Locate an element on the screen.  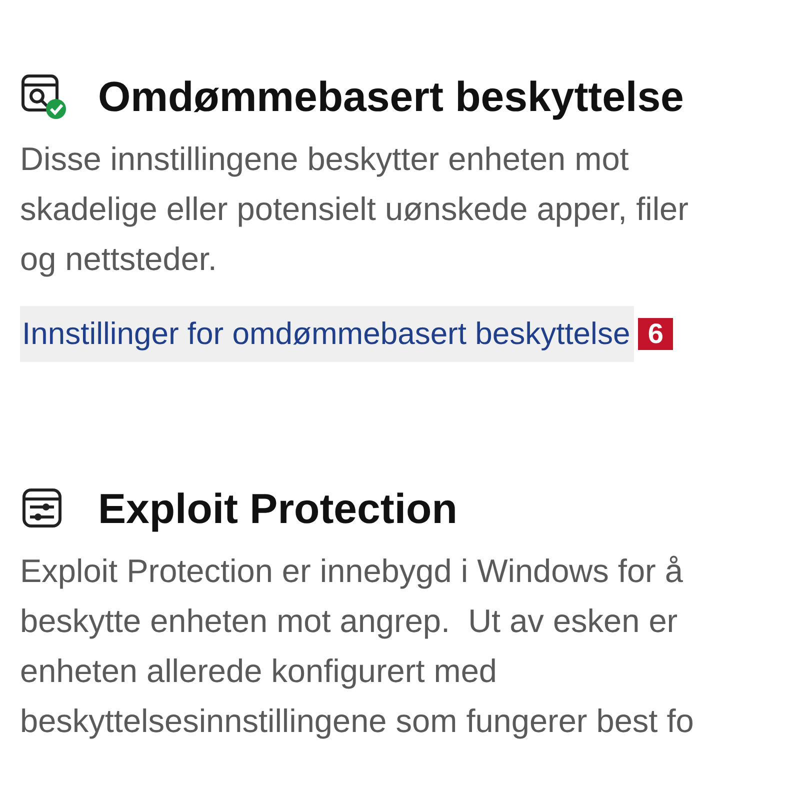
section-title: Omdømmebasert beskyttelse is located at coordinates (391, 97).